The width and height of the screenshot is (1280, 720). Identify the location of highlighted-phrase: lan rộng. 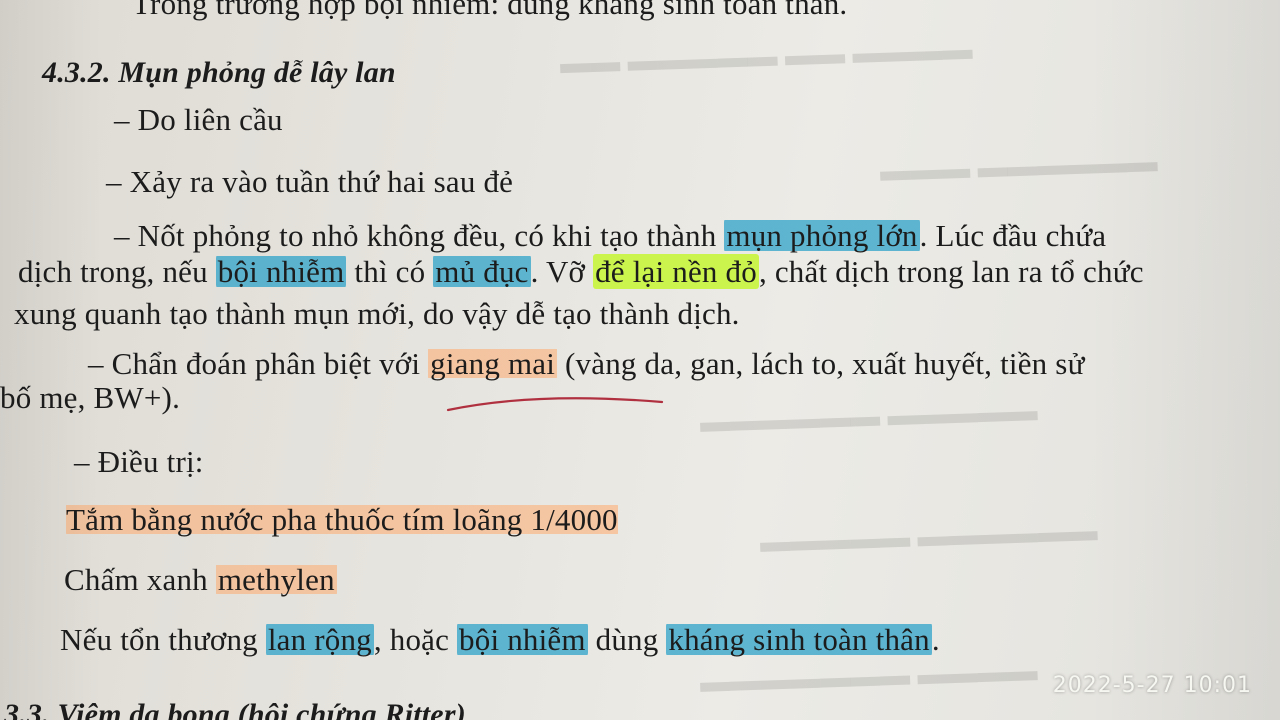
(319, 639).